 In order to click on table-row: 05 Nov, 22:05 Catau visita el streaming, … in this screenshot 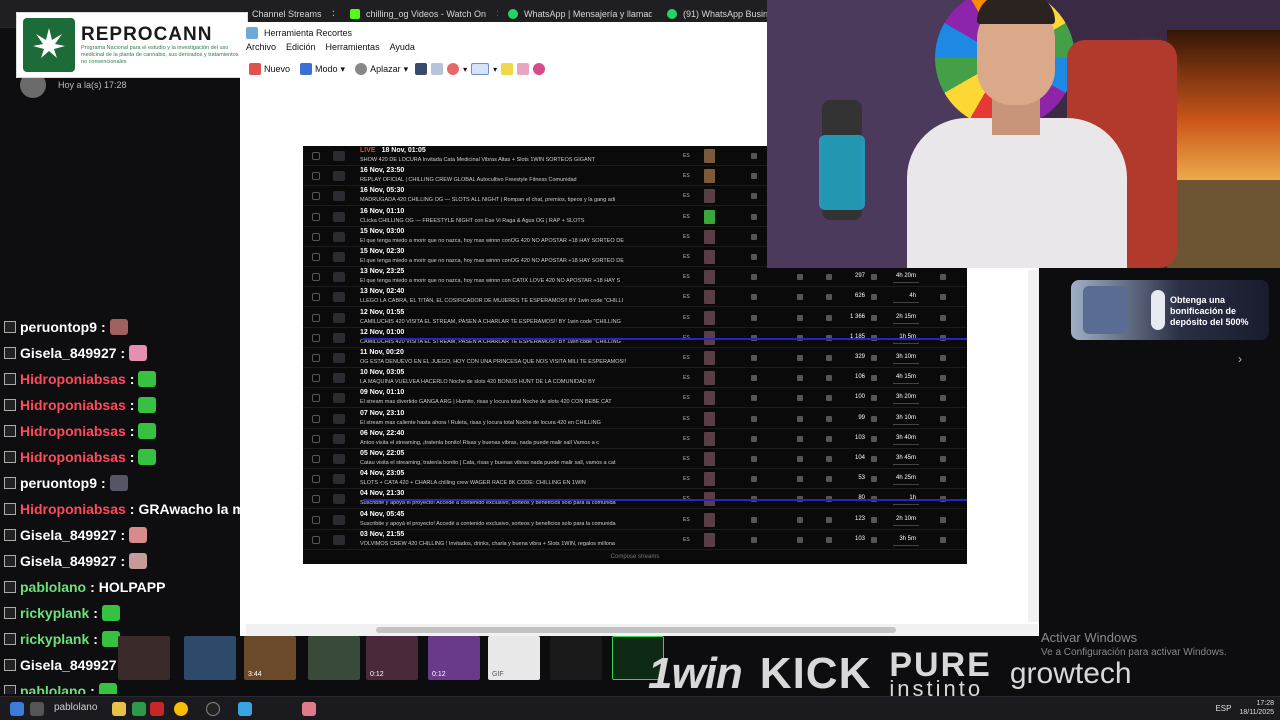, I will do `click(635, 459)`.